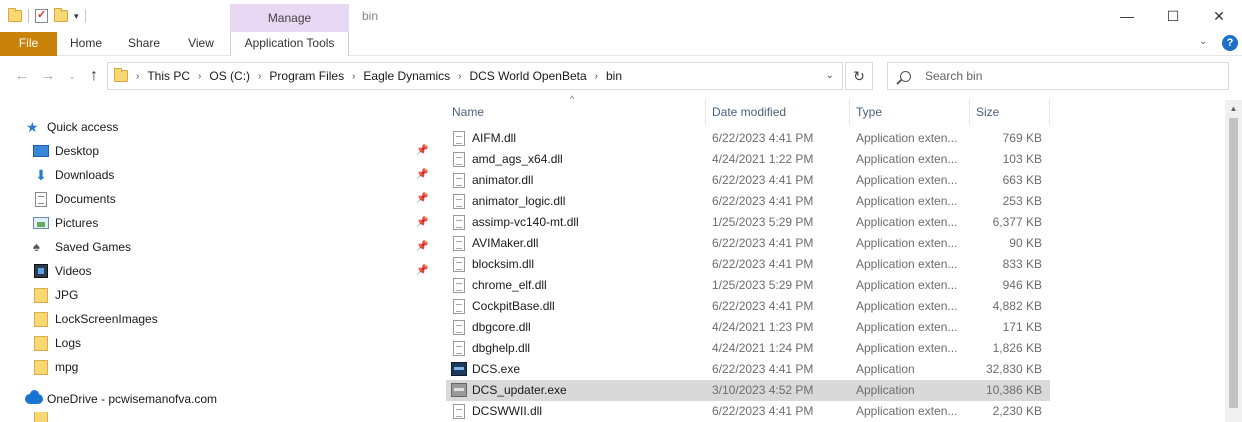  Describe the element at coordinates (1022, 327) in the screenshot. I see `file-size: 171 KB` at that location.